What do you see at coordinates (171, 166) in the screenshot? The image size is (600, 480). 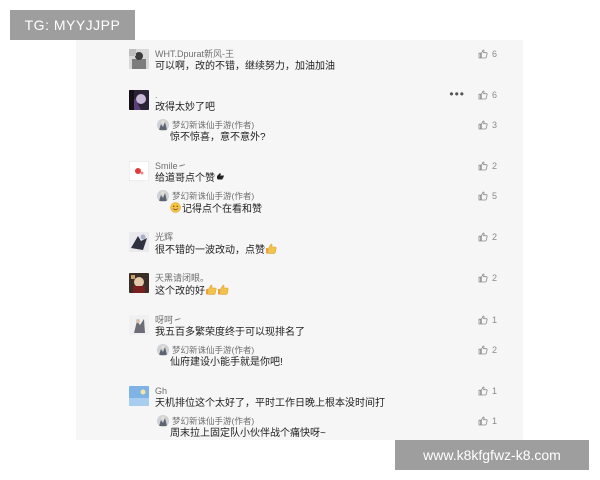 I see `commenter-name: Smile㇀` at bounding box center [171, 166].